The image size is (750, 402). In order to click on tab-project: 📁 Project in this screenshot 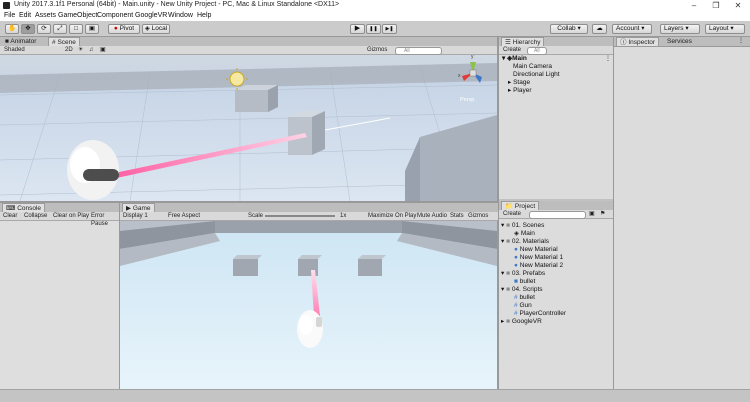, I will do `click(520, 205)`.